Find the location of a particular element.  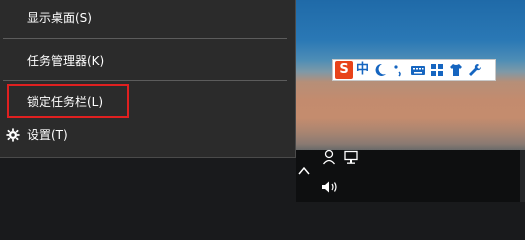

menu-item-settings: 设置(T) is located at coordinates (147, 135).